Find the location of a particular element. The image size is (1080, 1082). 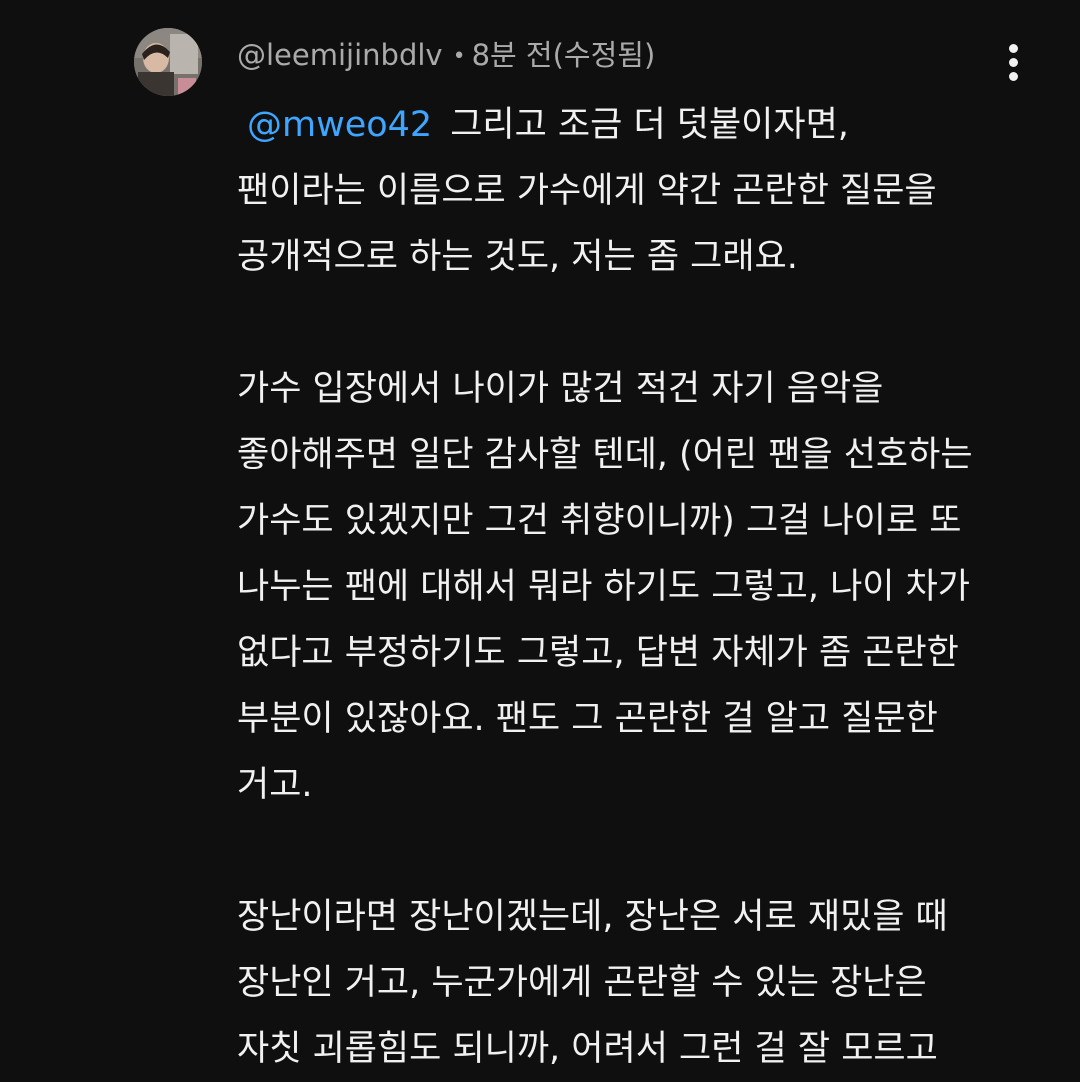

comment-line: 없다고 부정하기도 그렇고, 답변 자체가 좀 곤란한 is located at coordinates (598, 653).